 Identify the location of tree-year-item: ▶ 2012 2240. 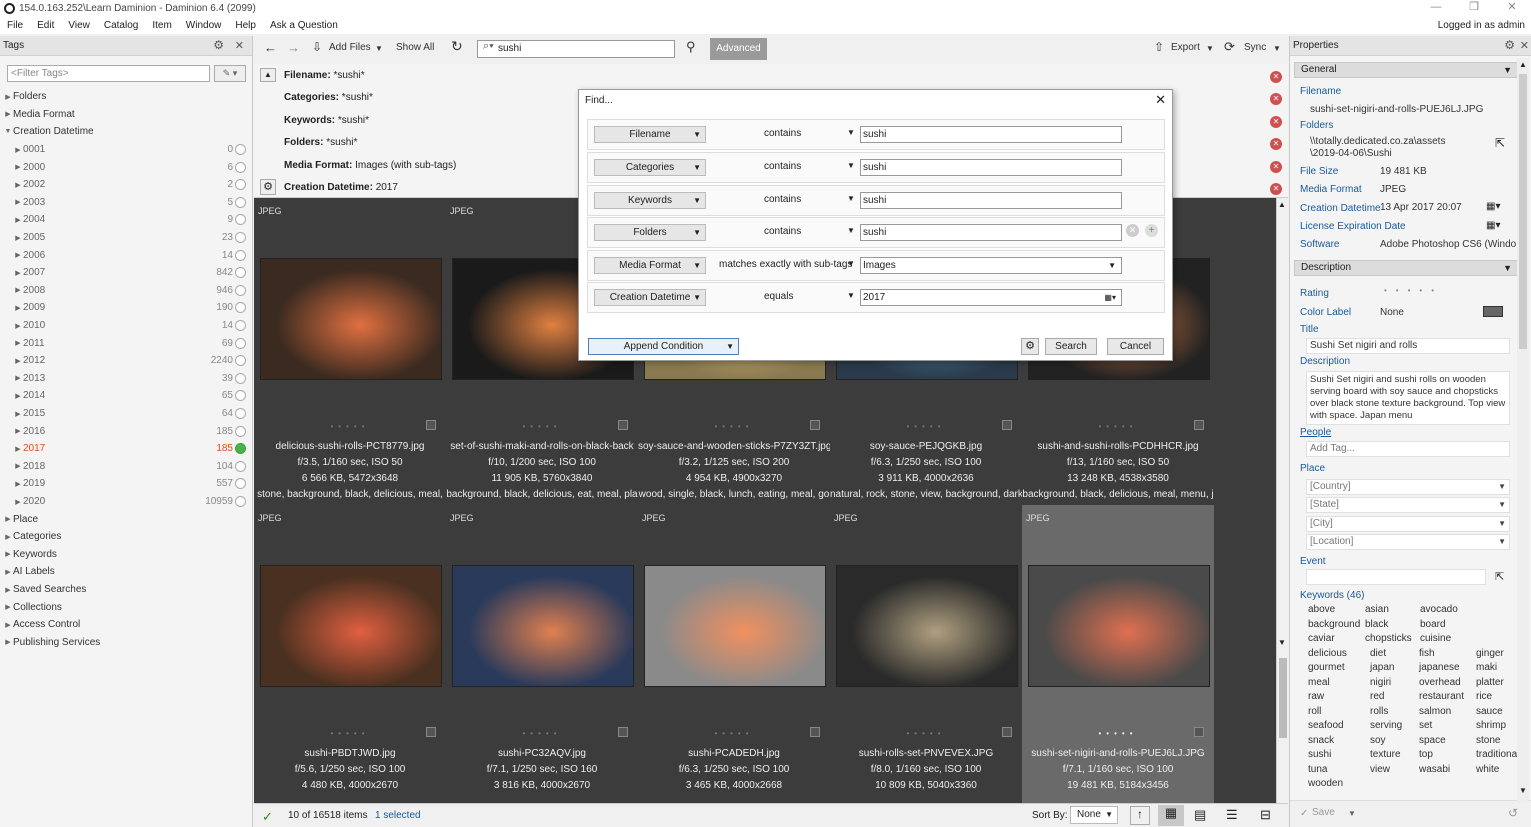
(126, 361).